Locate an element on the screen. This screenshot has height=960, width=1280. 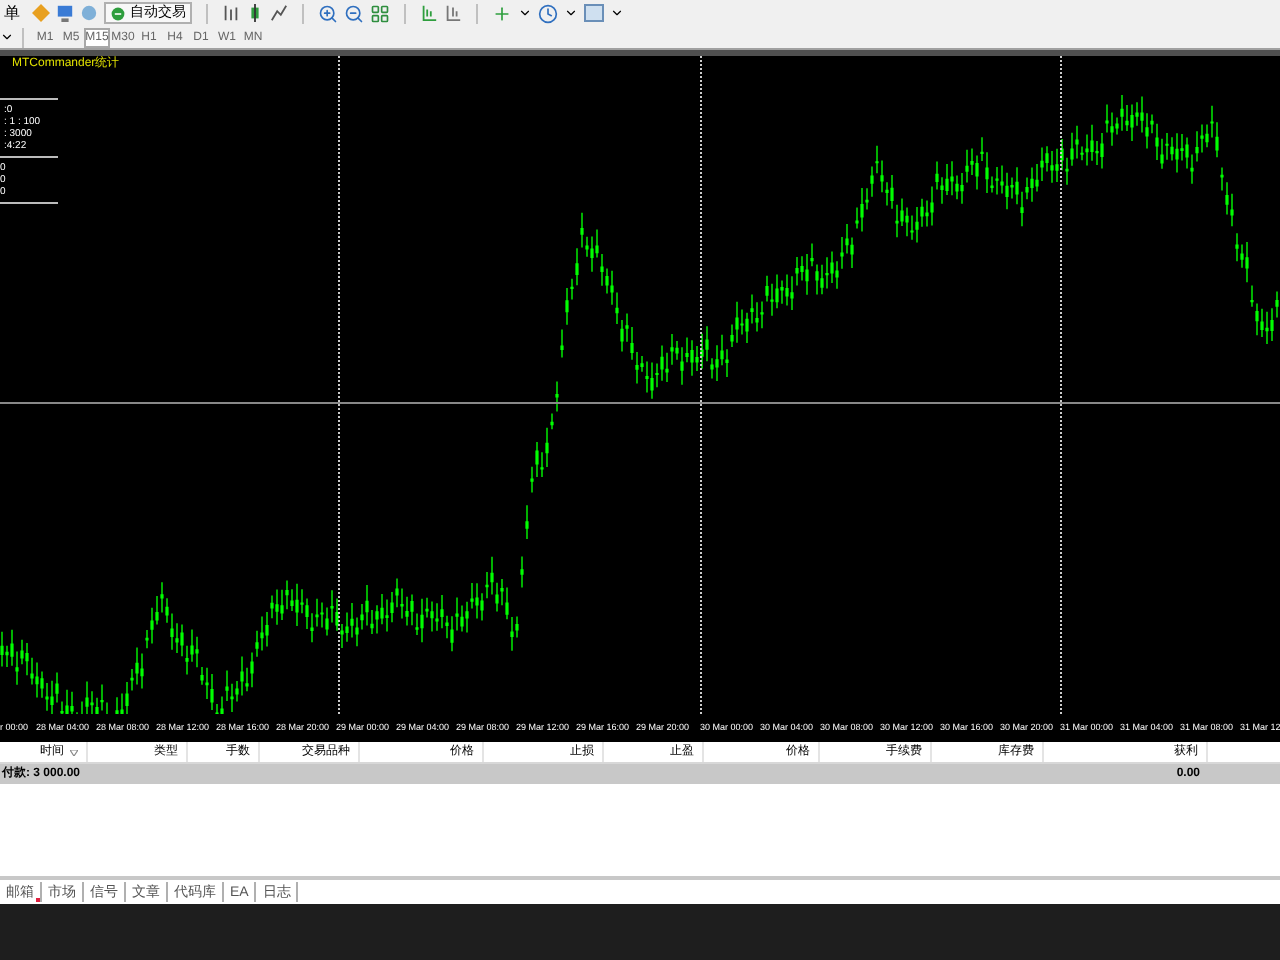
toolbar-label: 单 is located at coordinates (12, 13).